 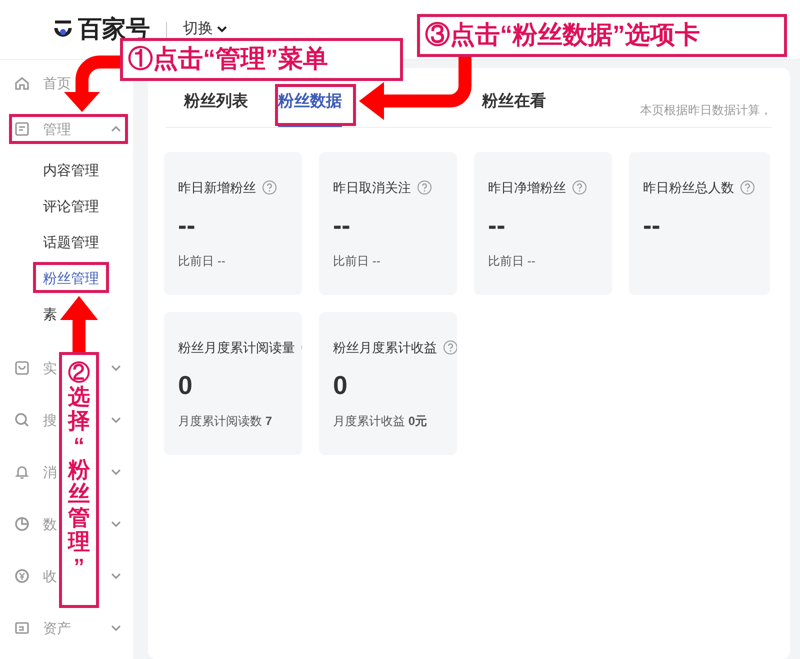 I want to click on submenu-item: 素, so click(x=66, y=314).